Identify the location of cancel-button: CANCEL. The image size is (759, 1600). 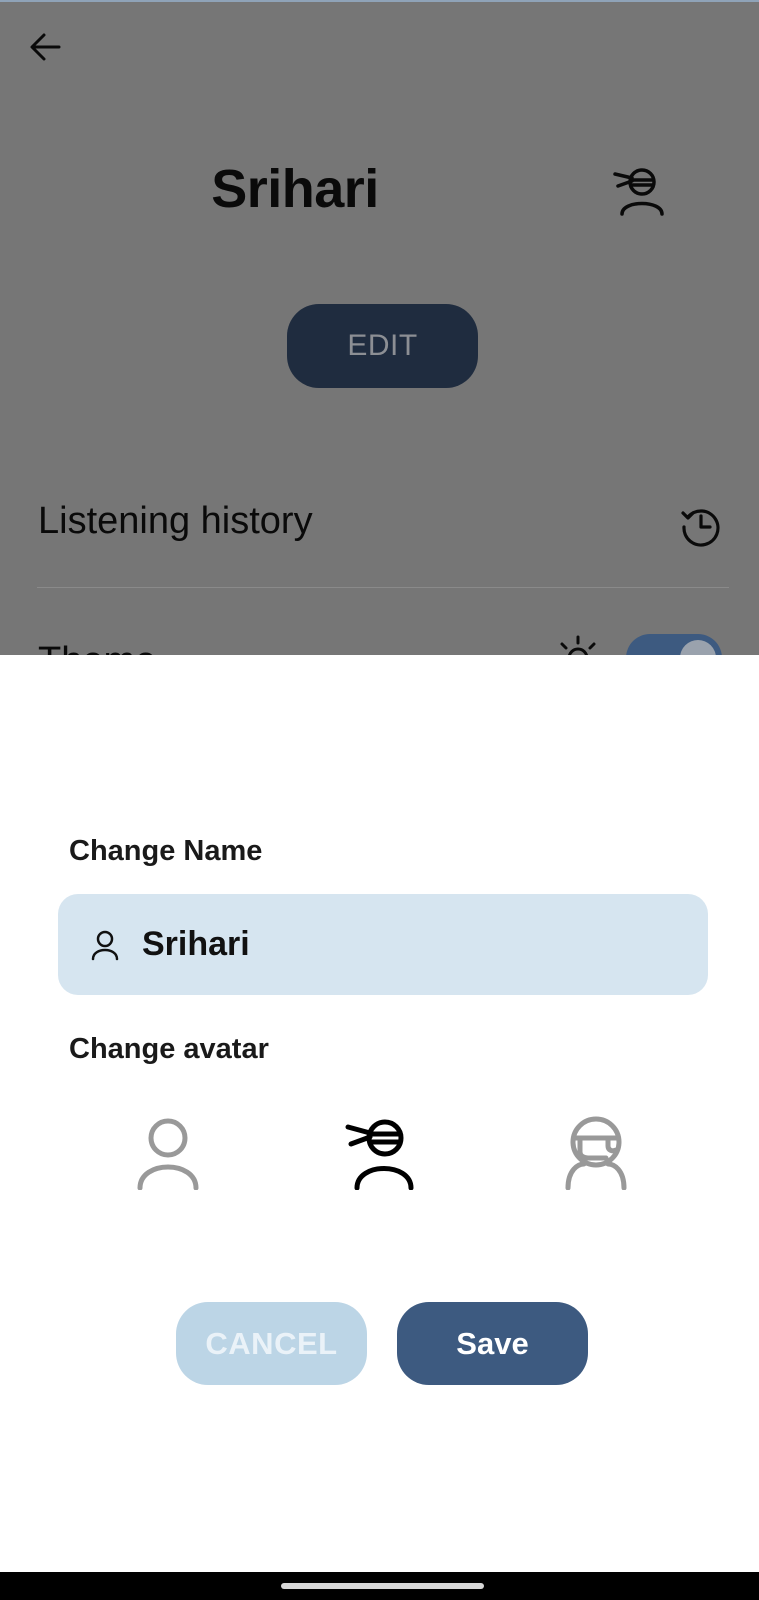
(271, 1343).